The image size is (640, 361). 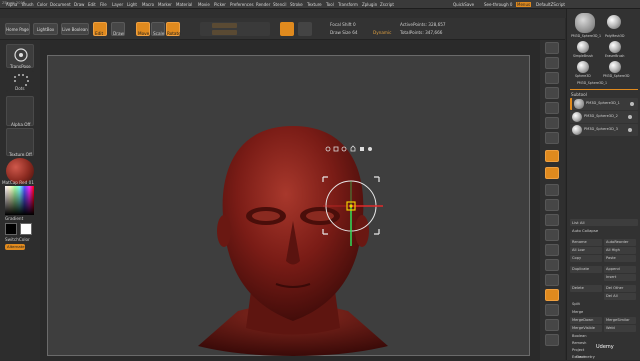 I want to click on alpha-thumbnail: Alpha Off, so click(x=20, y=111).